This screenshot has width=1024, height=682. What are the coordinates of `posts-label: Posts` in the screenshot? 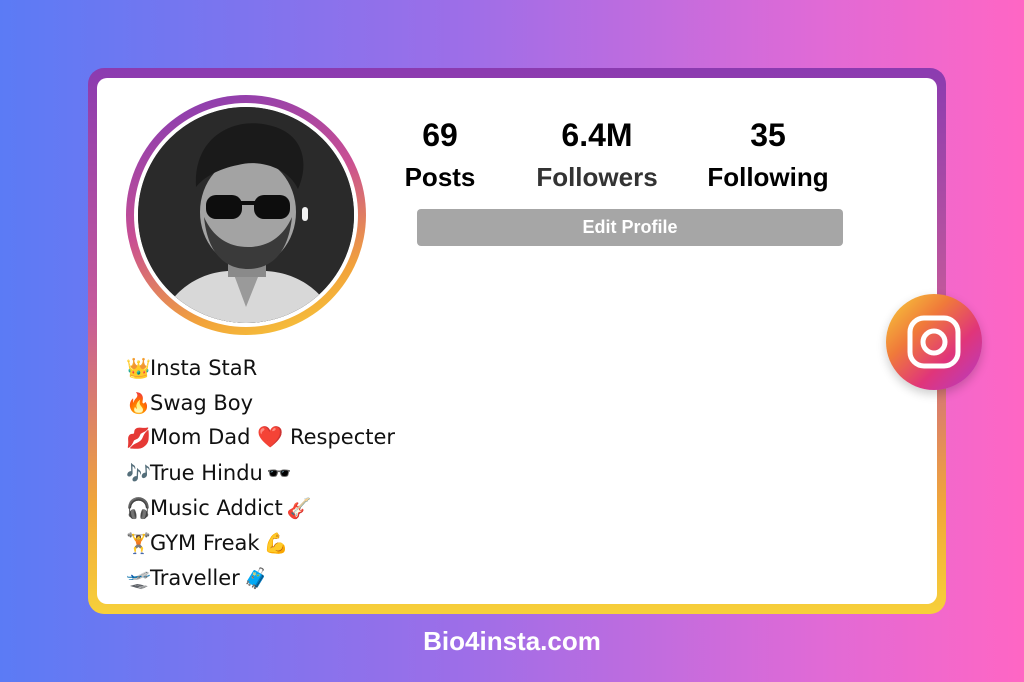 It's located at (440, 177).